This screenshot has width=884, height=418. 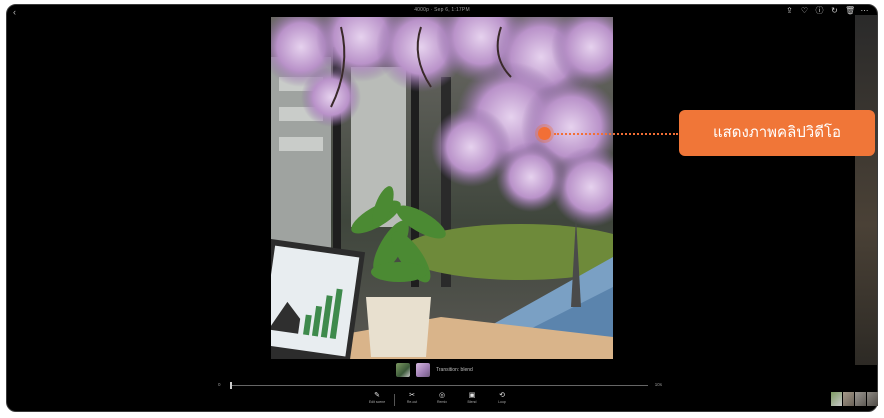 I want to click on annotation-label: แสดงภาพคลิปวิดีโอ, so click(x=777, y=133).